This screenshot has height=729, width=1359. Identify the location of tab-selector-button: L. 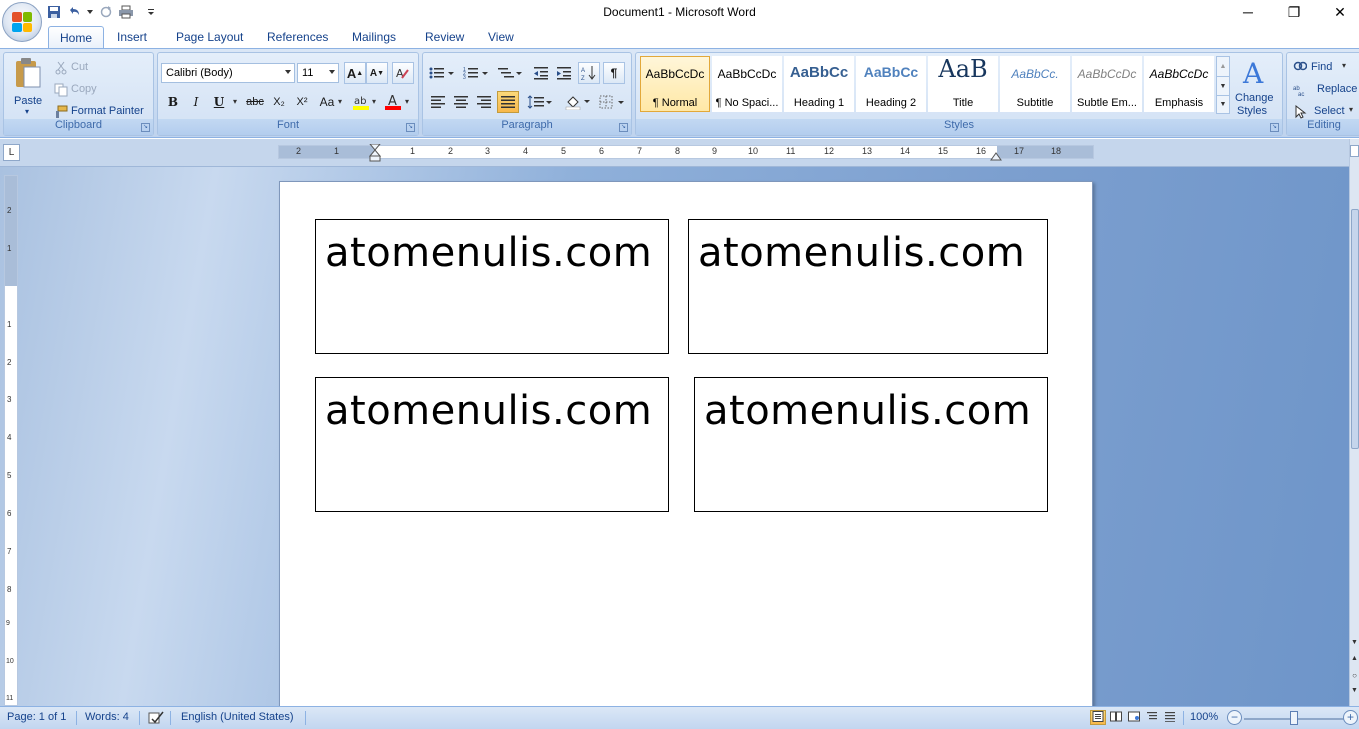
(11, 152).